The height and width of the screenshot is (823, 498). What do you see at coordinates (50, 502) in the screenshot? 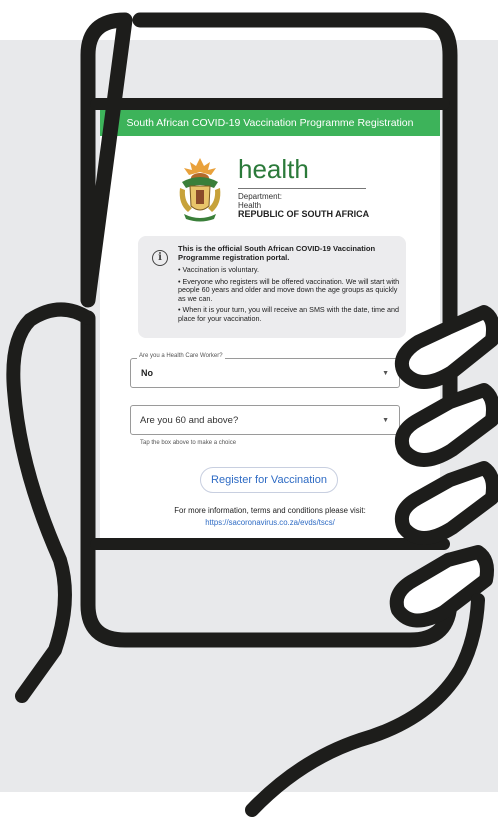
I see `hand-thumb` at bounding box center [50, 502].